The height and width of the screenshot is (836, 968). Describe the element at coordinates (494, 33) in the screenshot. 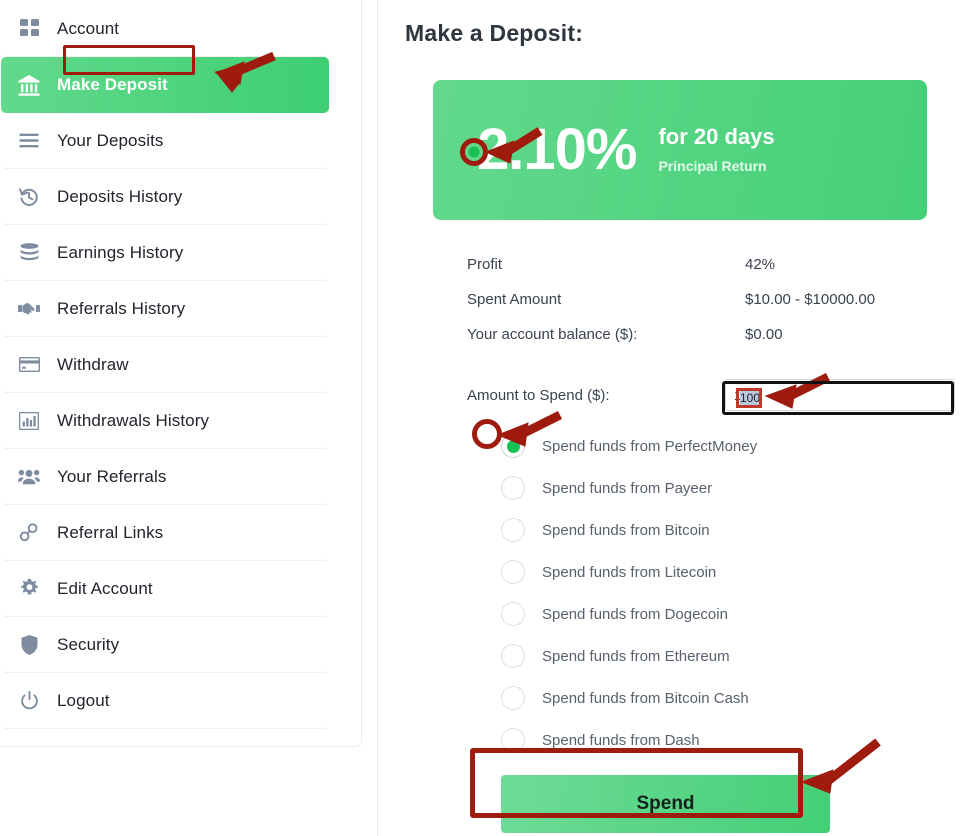

I see `page-title: Make a Deposit:` at that location.